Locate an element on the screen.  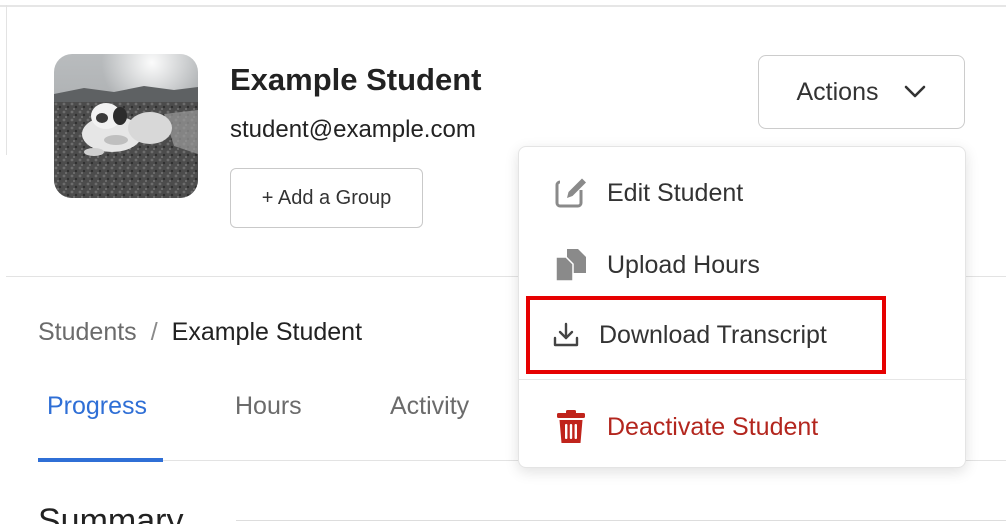
active-tab-indicator is located at coordinates (100, 460).